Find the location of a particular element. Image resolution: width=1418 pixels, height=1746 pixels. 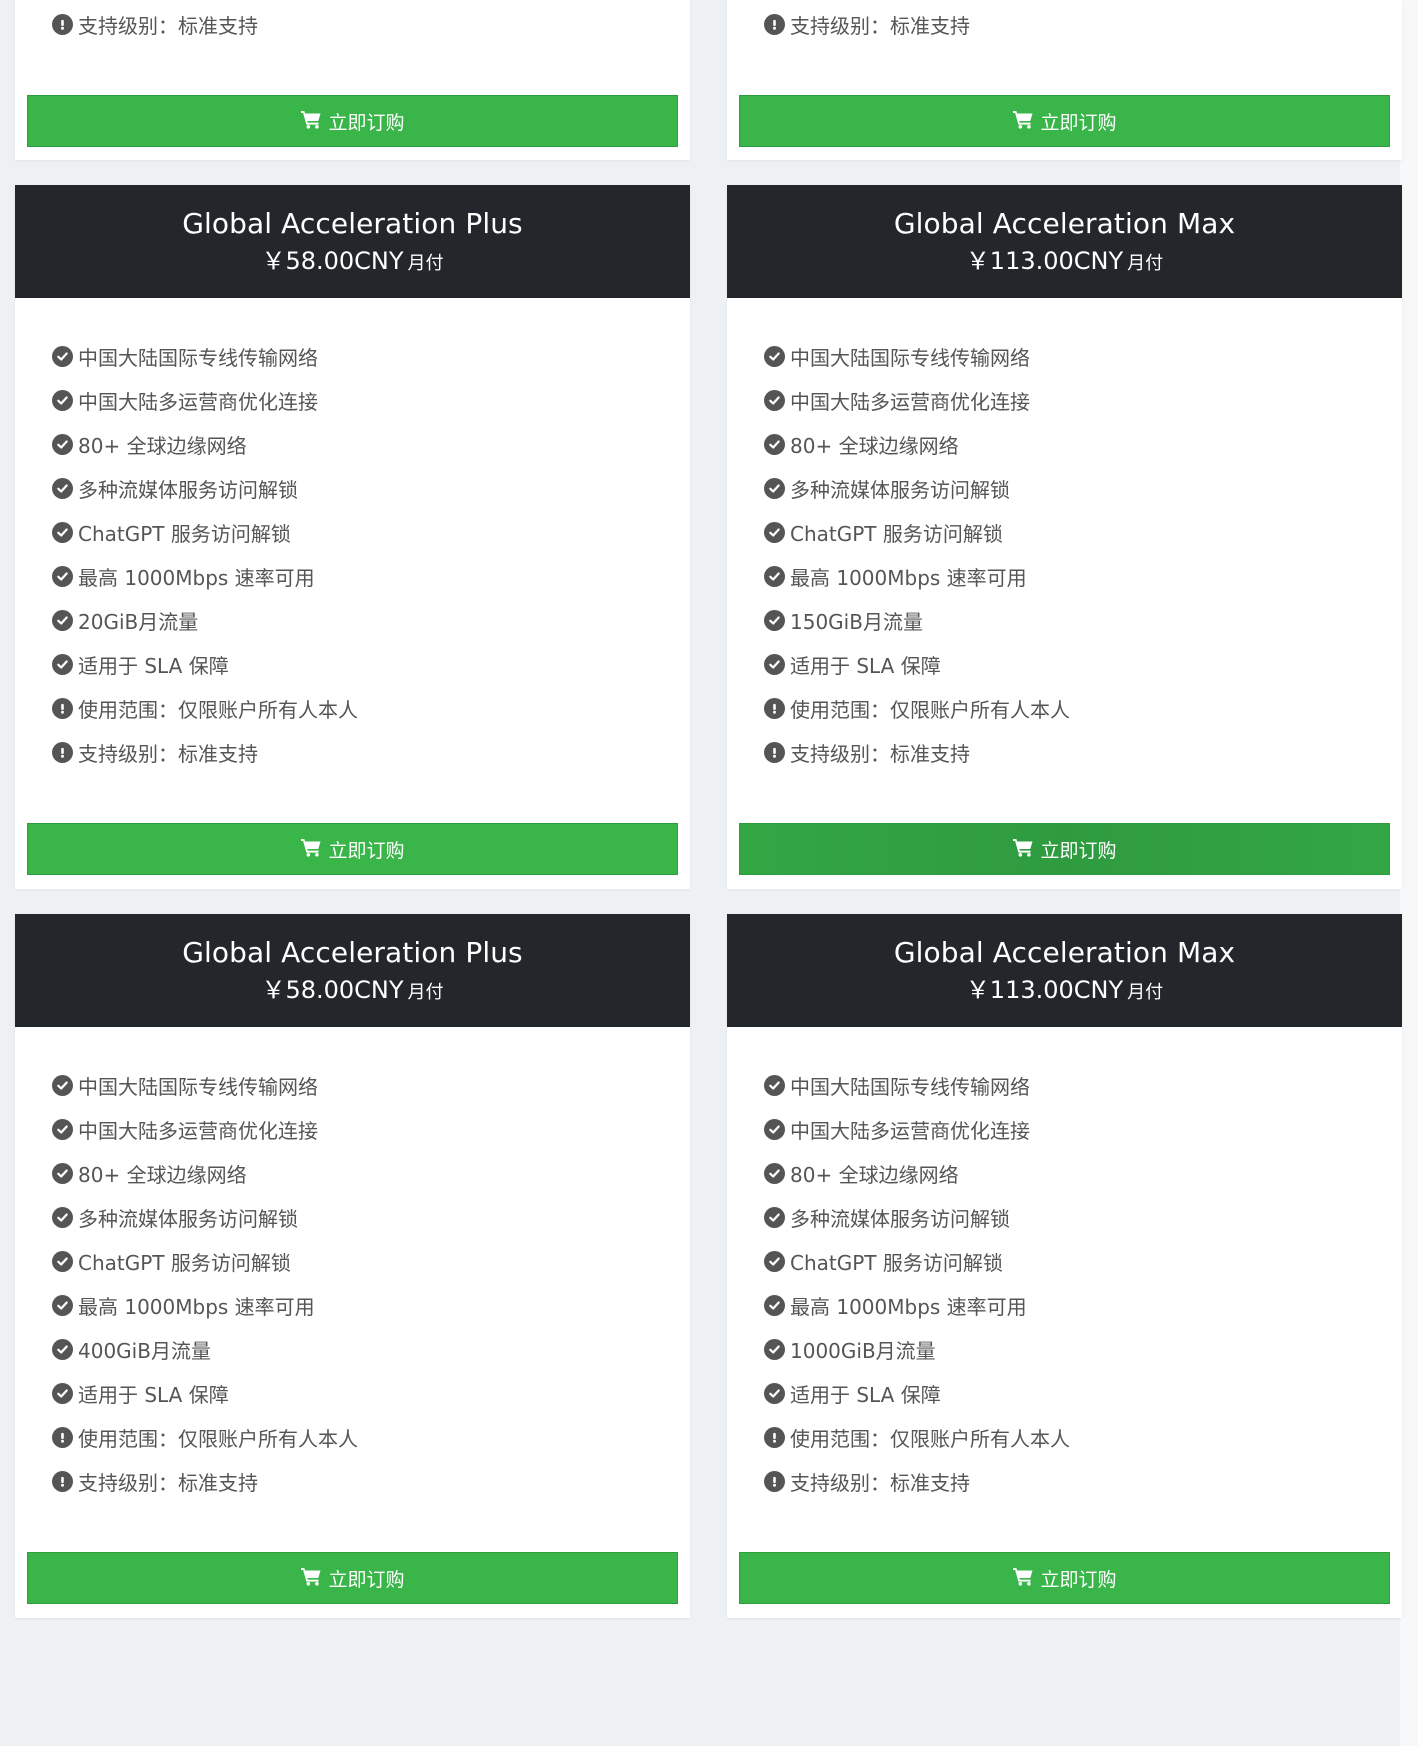

feature-text: 20GiB月流量 is located at coordinates (138, 621).